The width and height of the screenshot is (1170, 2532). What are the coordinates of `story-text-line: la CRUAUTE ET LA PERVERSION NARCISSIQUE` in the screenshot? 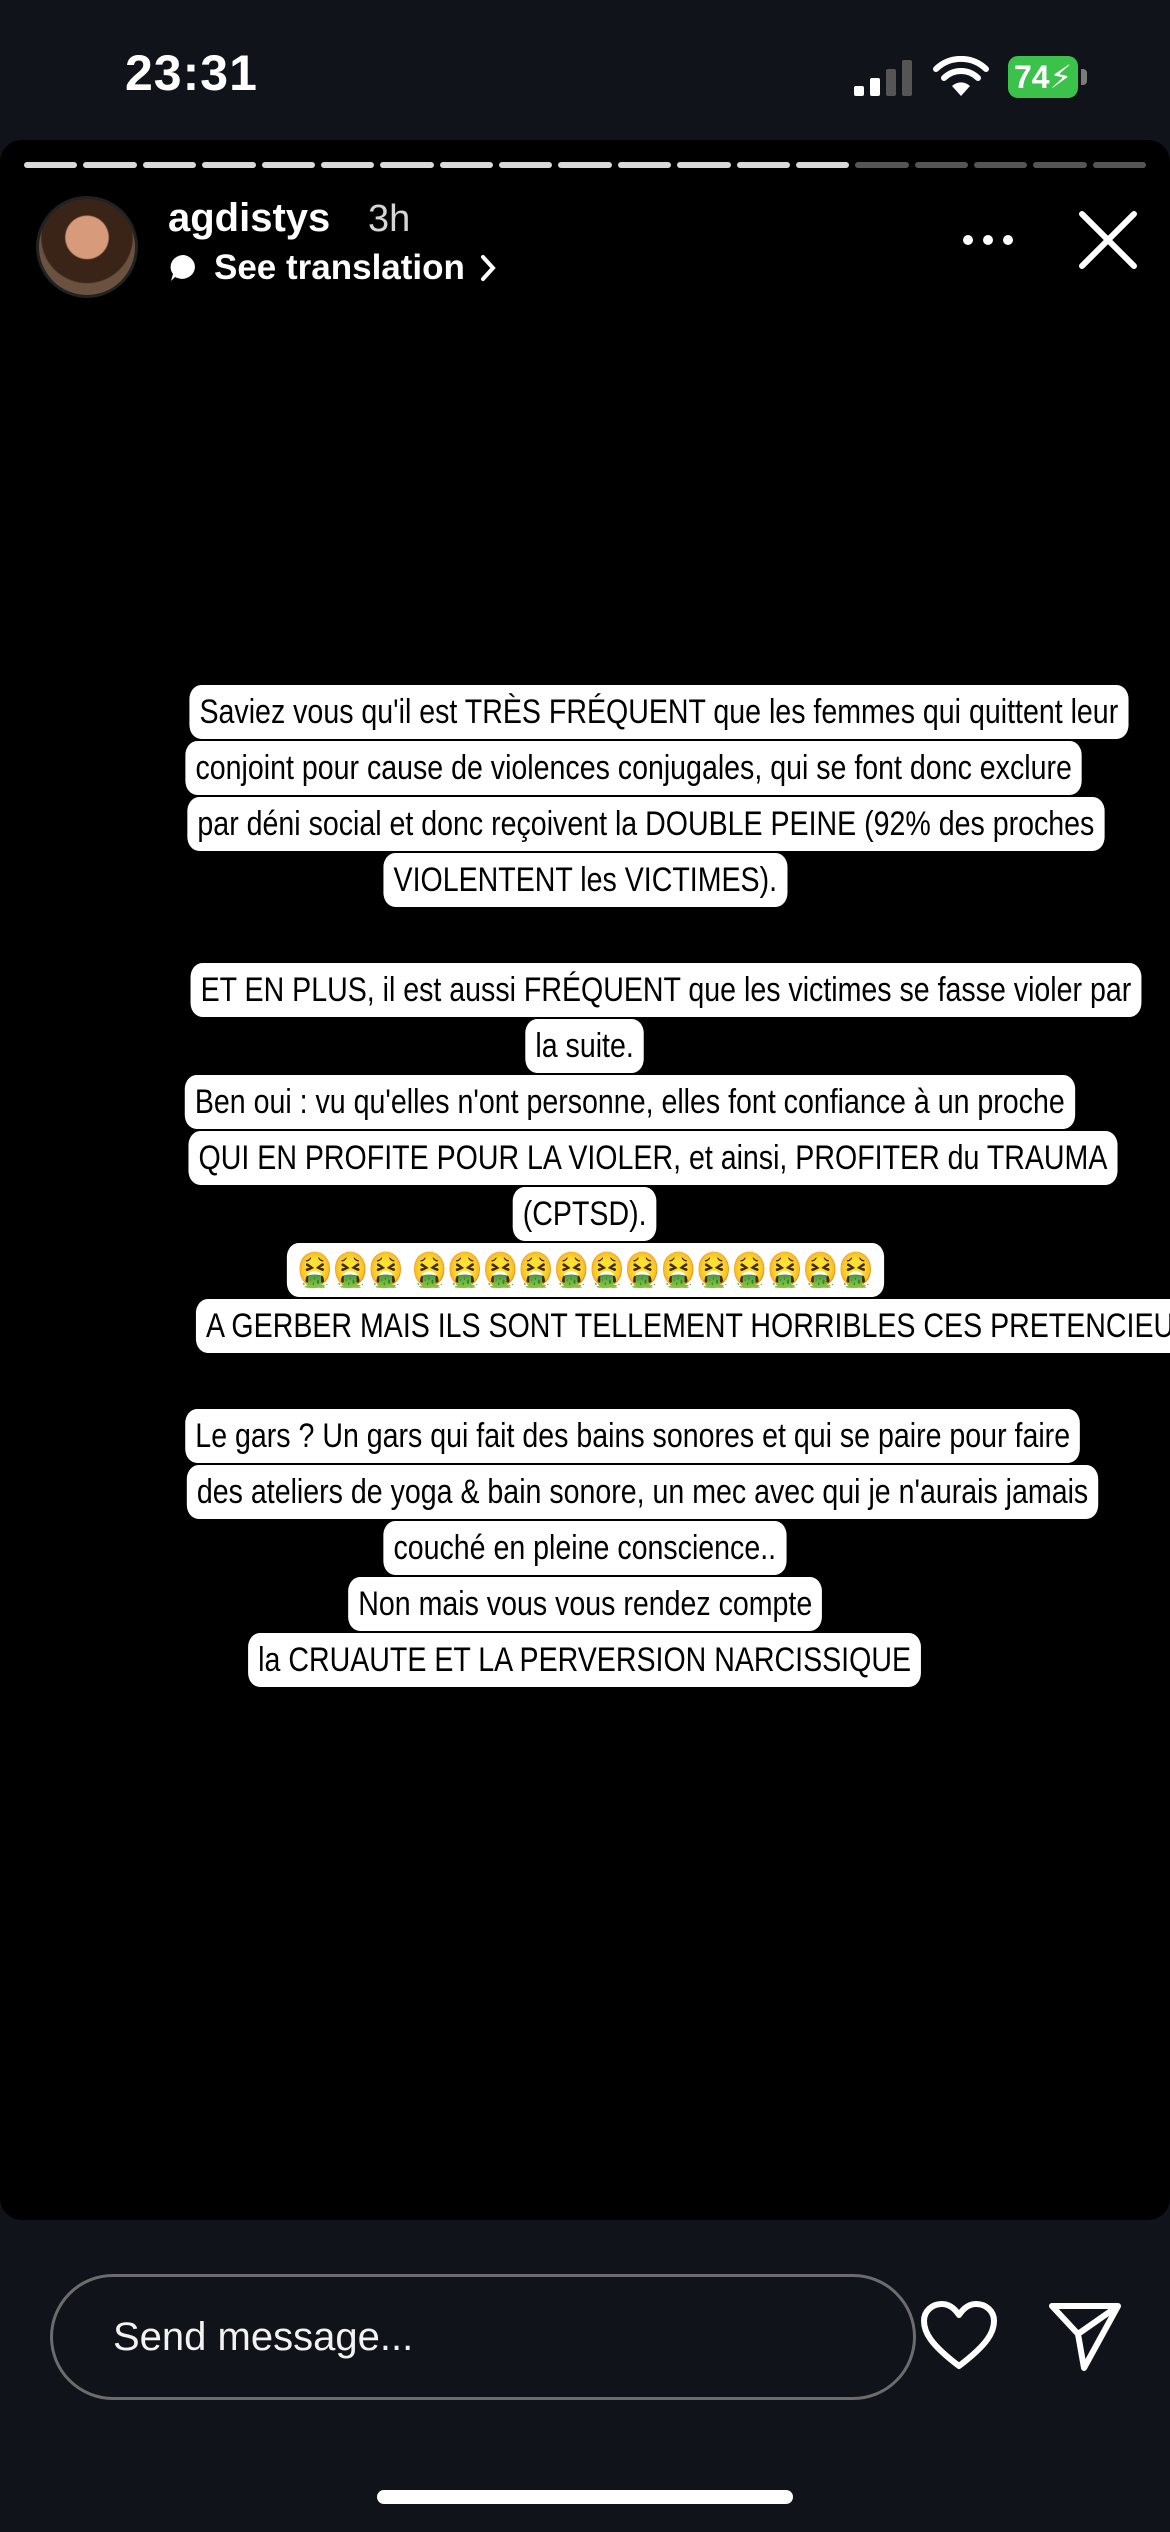 It's located at (585, 1660).